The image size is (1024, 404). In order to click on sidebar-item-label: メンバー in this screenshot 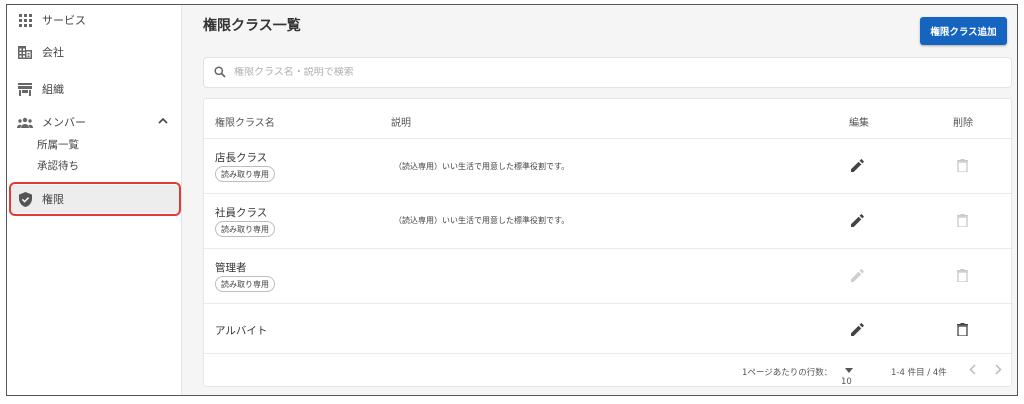, I will do `click(64, 122)`.